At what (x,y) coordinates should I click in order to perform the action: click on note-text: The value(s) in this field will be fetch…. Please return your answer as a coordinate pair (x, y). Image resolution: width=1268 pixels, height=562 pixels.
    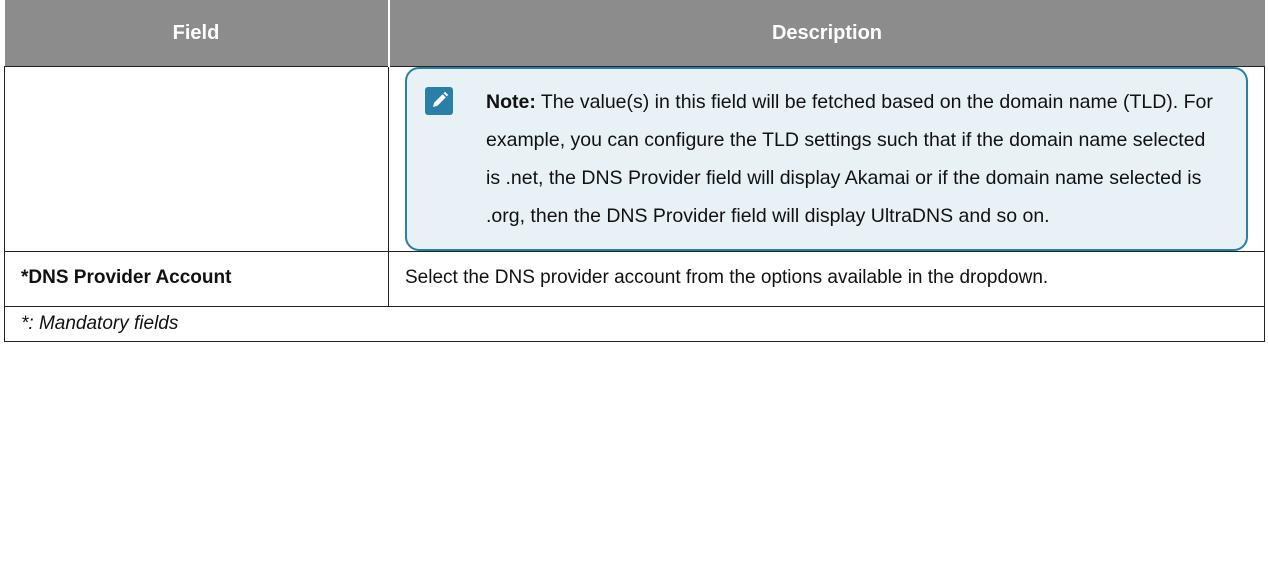
    Looking at the image, I should click on (849, 159).